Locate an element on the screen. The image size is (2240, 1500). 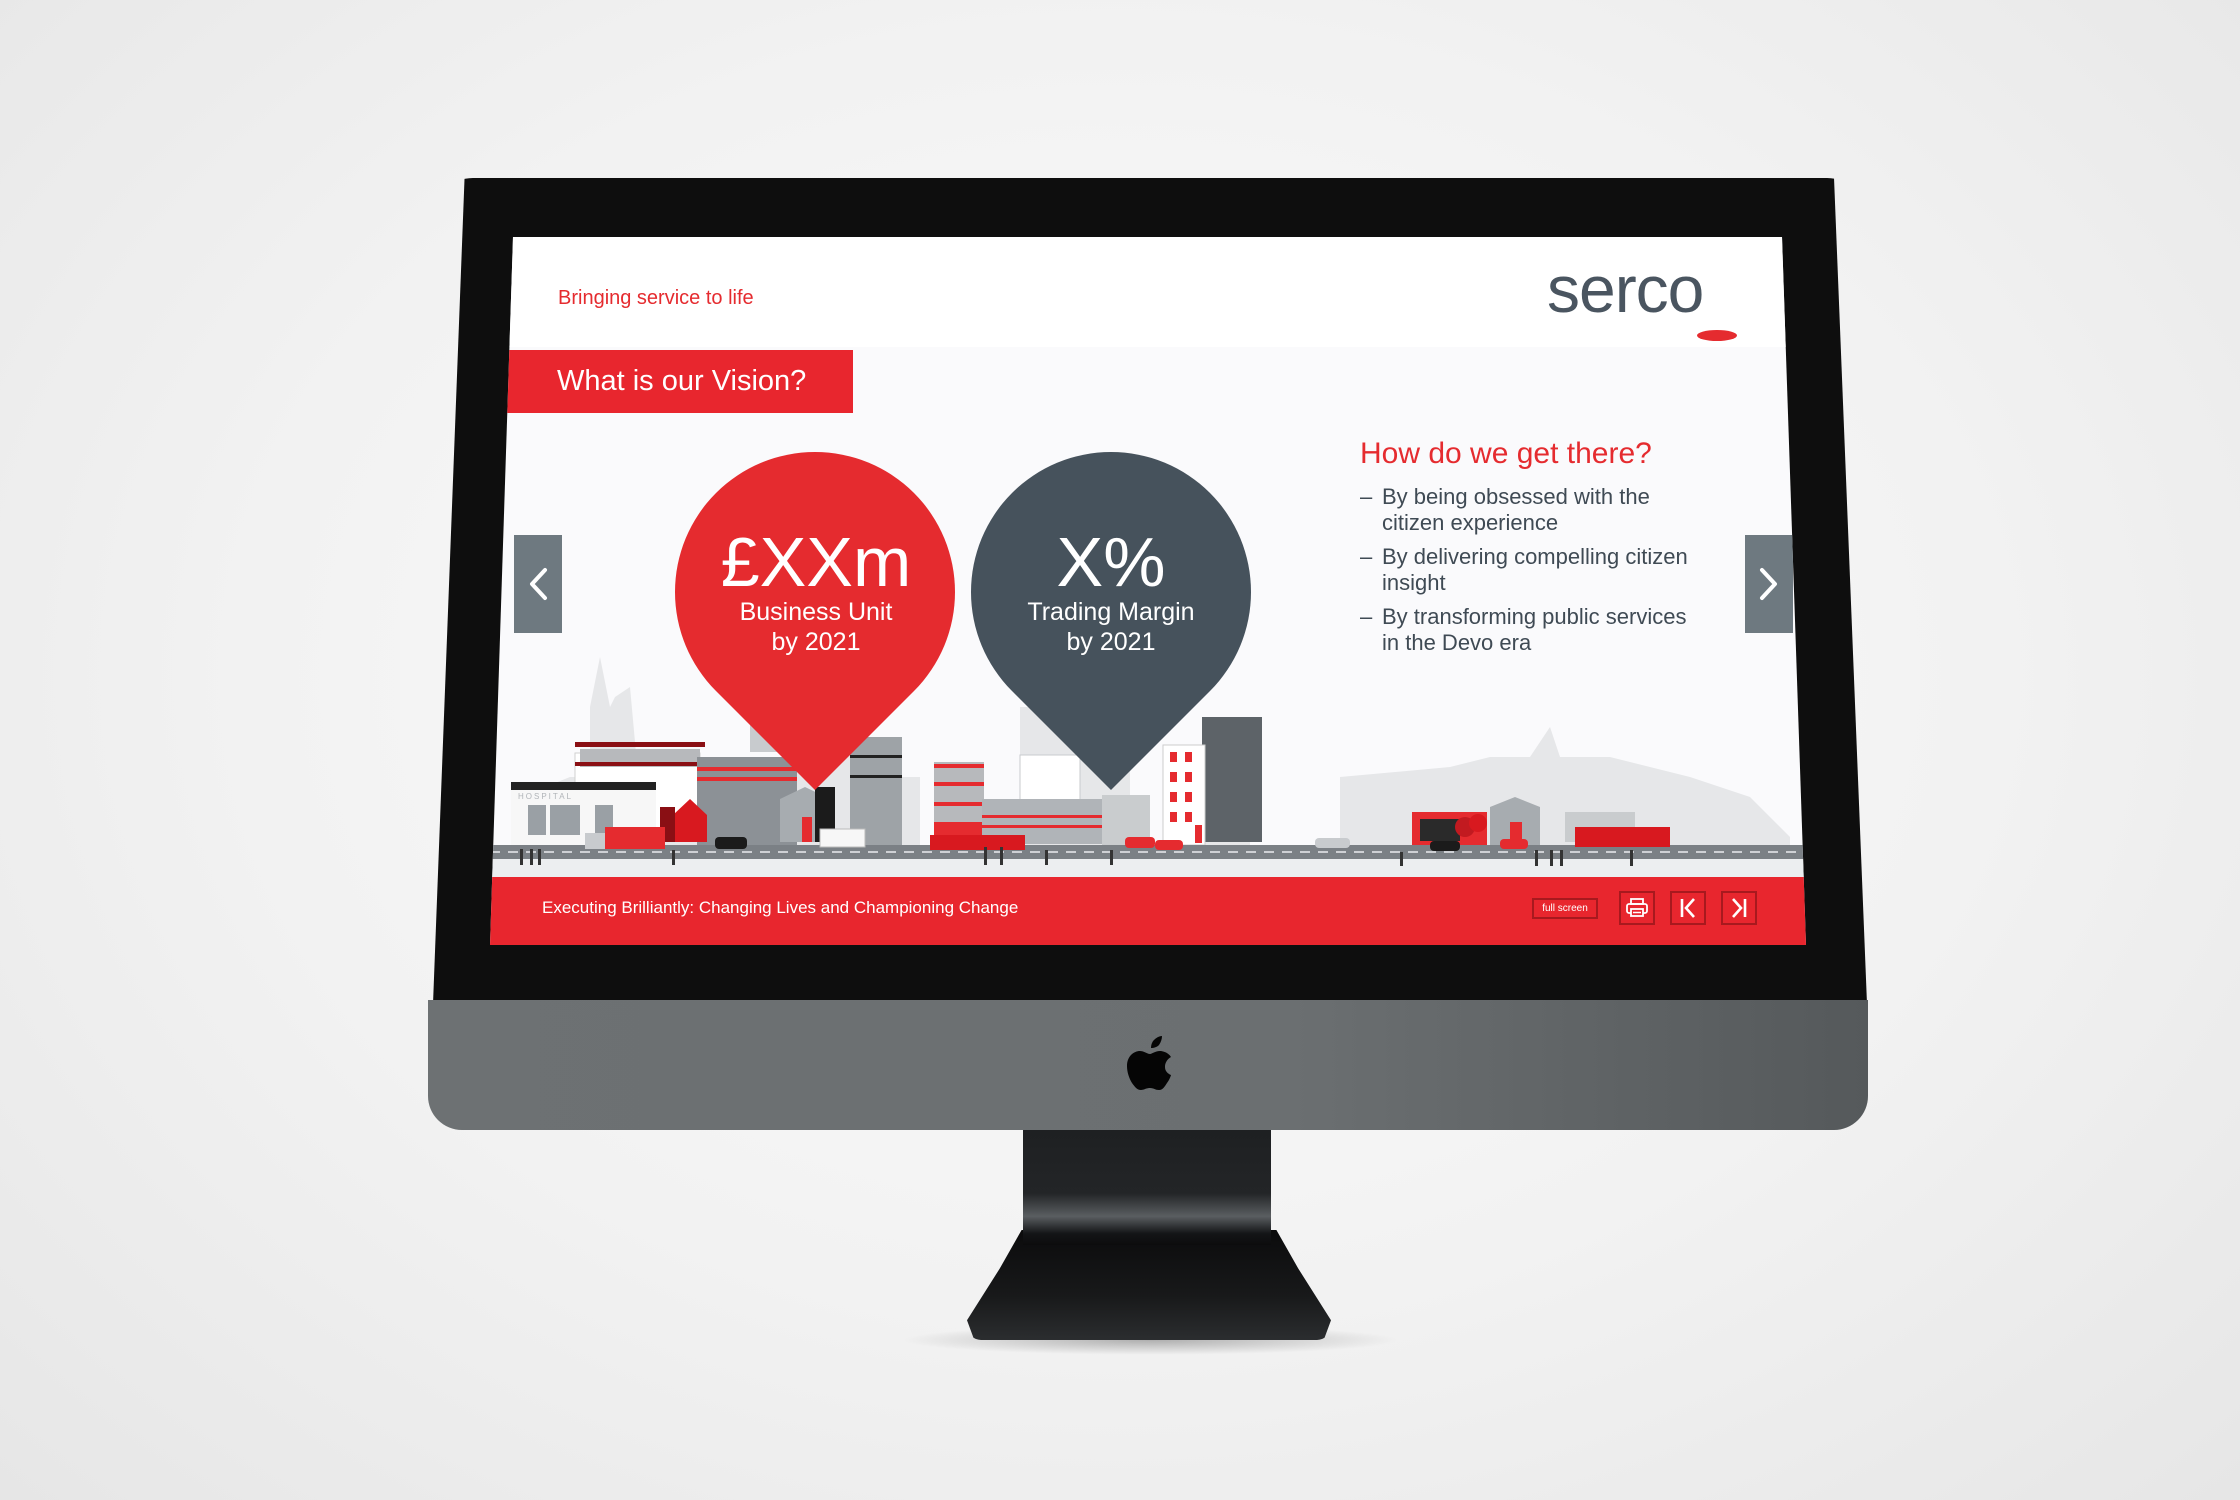
full-screen-button: full screen is located at coordinates (1565, 908).